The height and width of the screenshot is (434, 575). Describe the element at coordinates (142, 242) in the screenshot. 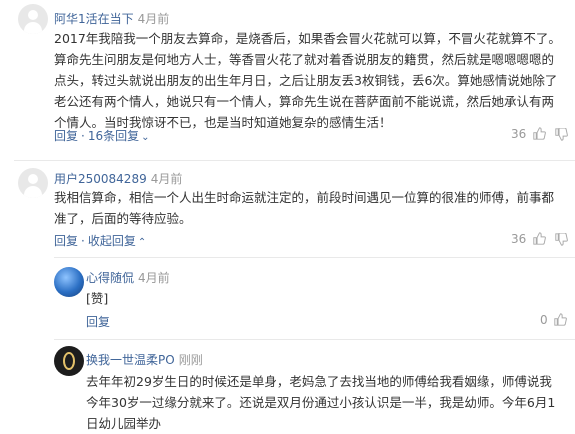

I see `chevron-up-icon: ⌃` at that location.